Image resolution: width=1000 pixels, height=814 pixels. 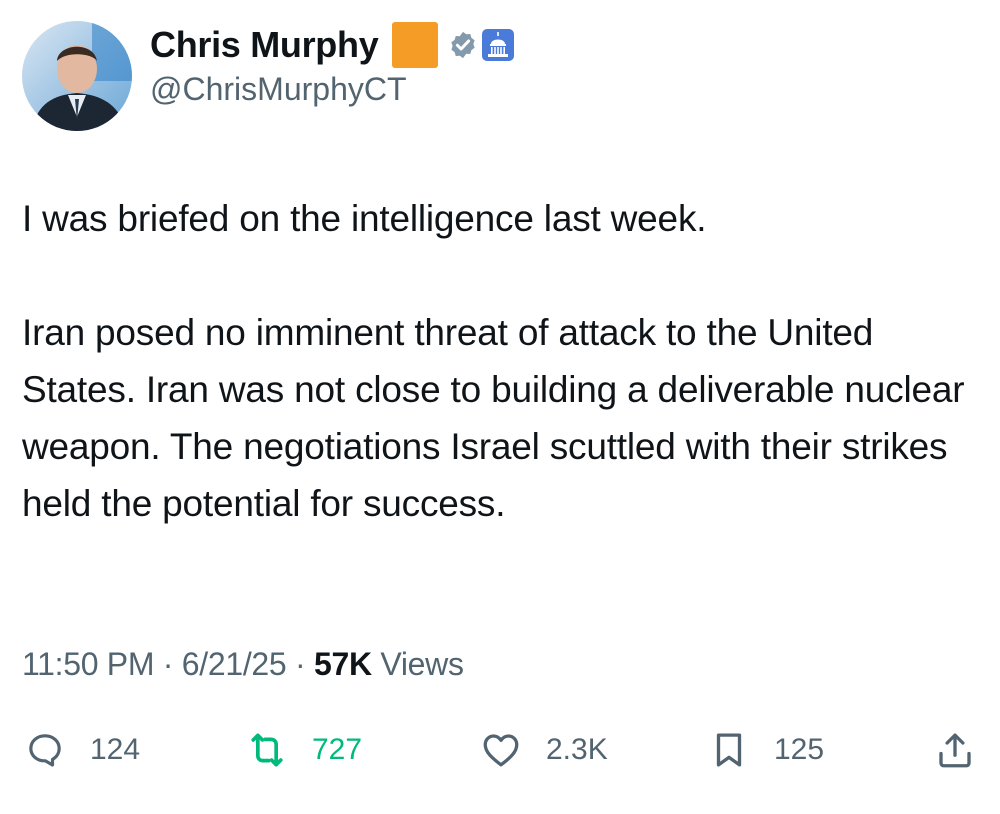 I want to click on views-label: Views, so click(x=422, y=664).